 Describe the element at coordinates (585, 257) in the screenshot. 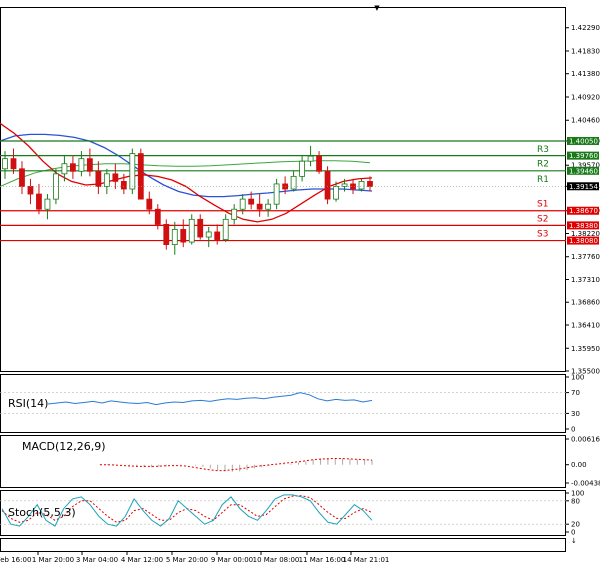

I see `price-y-tick-label: 1.37760` at that location.